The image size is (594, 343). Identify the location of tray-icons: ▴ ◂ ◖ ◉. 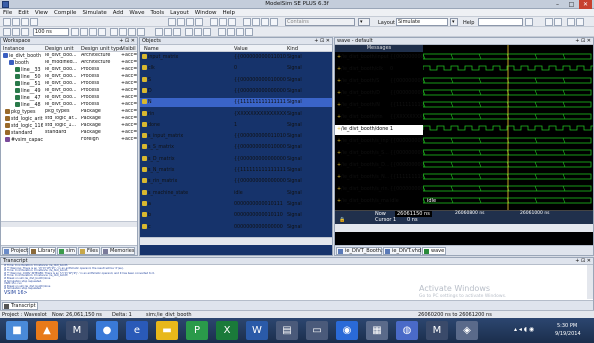
(524, 329).